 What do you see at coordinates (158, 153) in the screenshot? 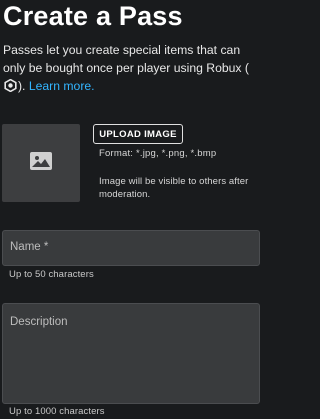
I see `image-format-text: Format: *.jpg, *.png, *.bmp` at bounding box center [158, 153].